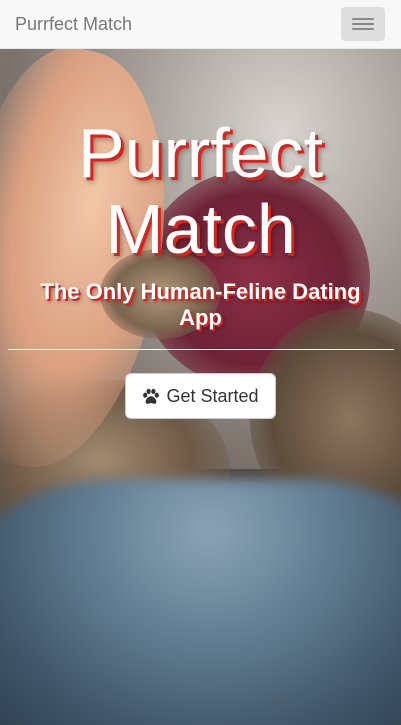 This screenshot has width=401, height=725. What do you see at coordinates (151, 396) in the screenshot?
I see `paw-icon` at bounding box center [151, 396].